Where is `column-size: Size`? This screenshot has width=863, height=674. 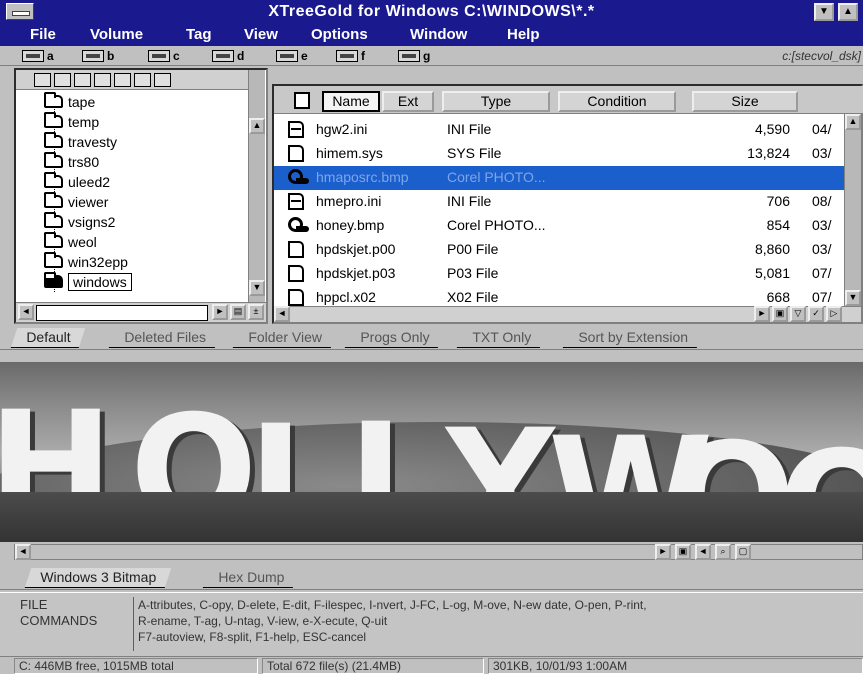
column-size: Size is located at coordinates (745, 101).